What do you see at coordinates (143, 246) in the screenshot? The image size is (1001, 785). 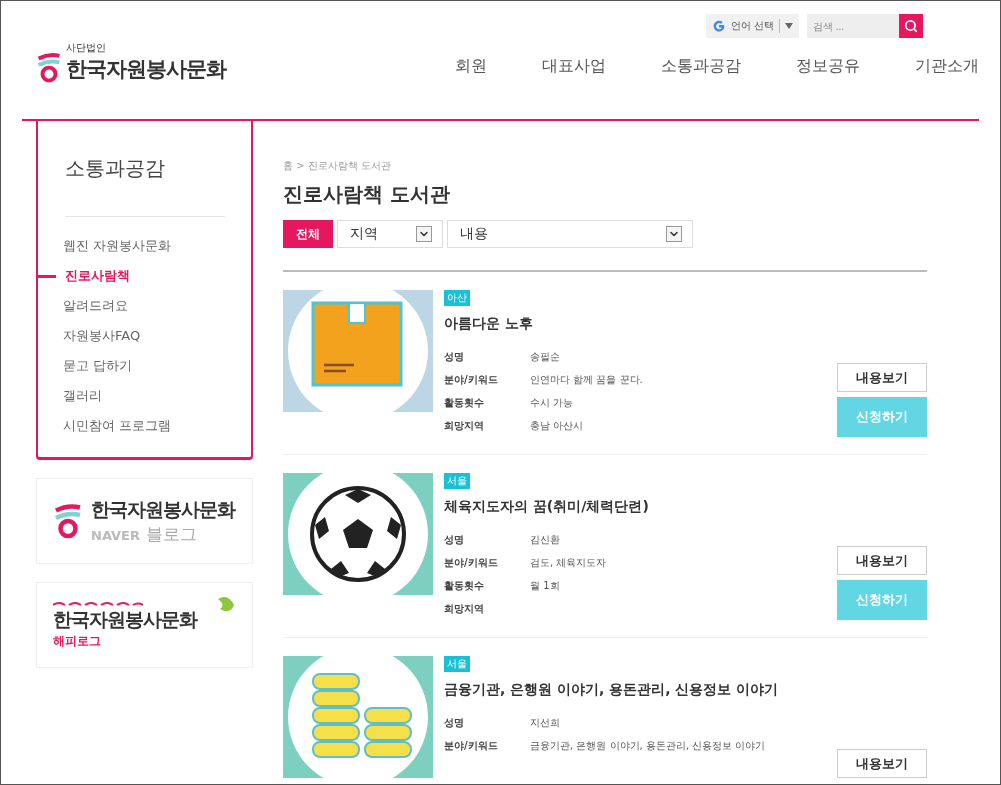 I see `sidebar-item: 웹진 자원봉사문화` at bounding box center [143, 246].